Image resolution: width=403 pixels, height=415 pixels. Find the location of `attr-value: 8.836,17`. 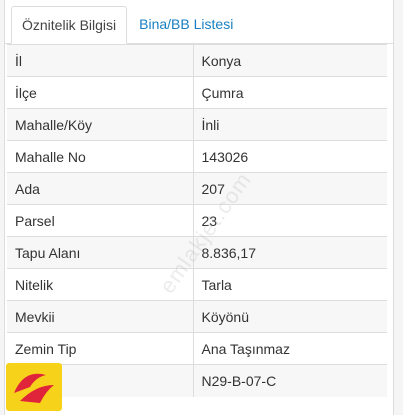

attr-value: 8.836,17 is located at coordinates (290, 252).